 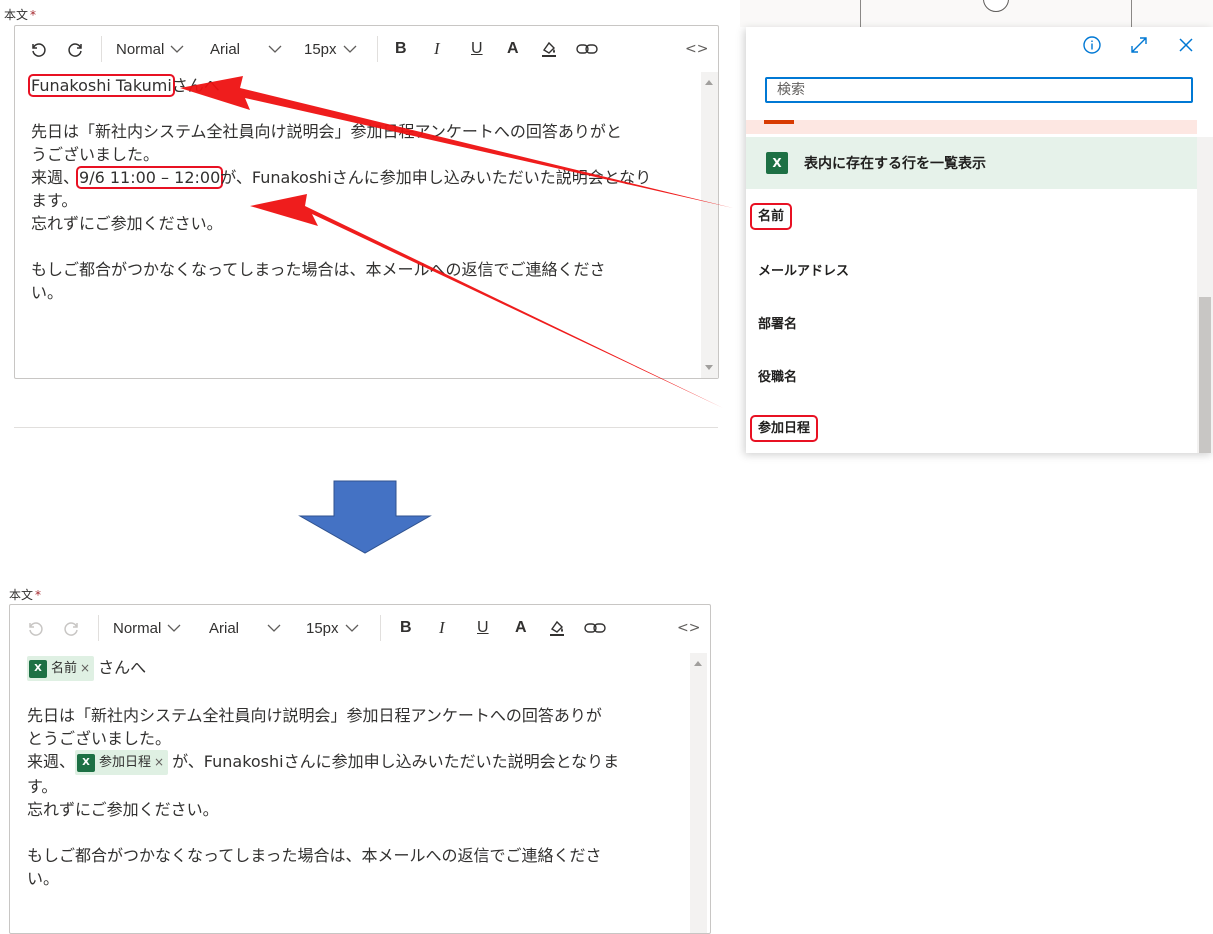 What do you see at coordinates (42, 786) in the screenshot?
I see `text-line: す。` at bounding box center [42, 786].